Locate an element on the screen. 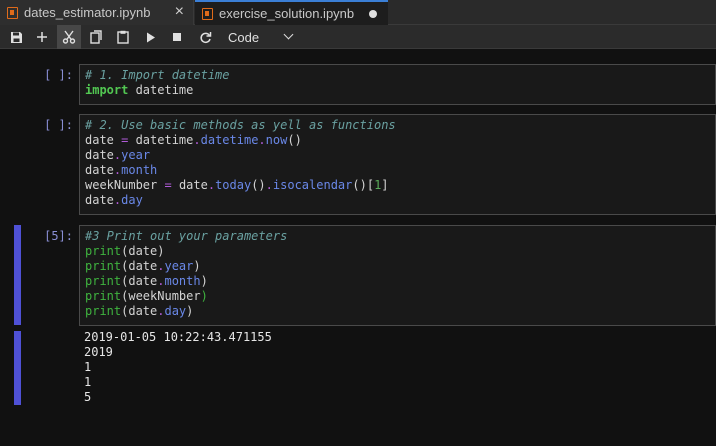 Image resolution: width=716 pixels, height=446 pixels. output-line: 5 is located at coordinates (88, 397).